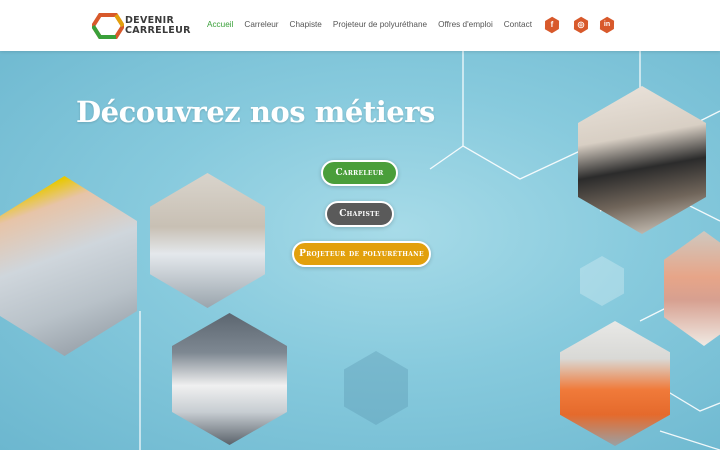  Describe the element at coordinates (255, 112) in the screenshot. I see `hero-title: Découvrez nos métiers` at that location.